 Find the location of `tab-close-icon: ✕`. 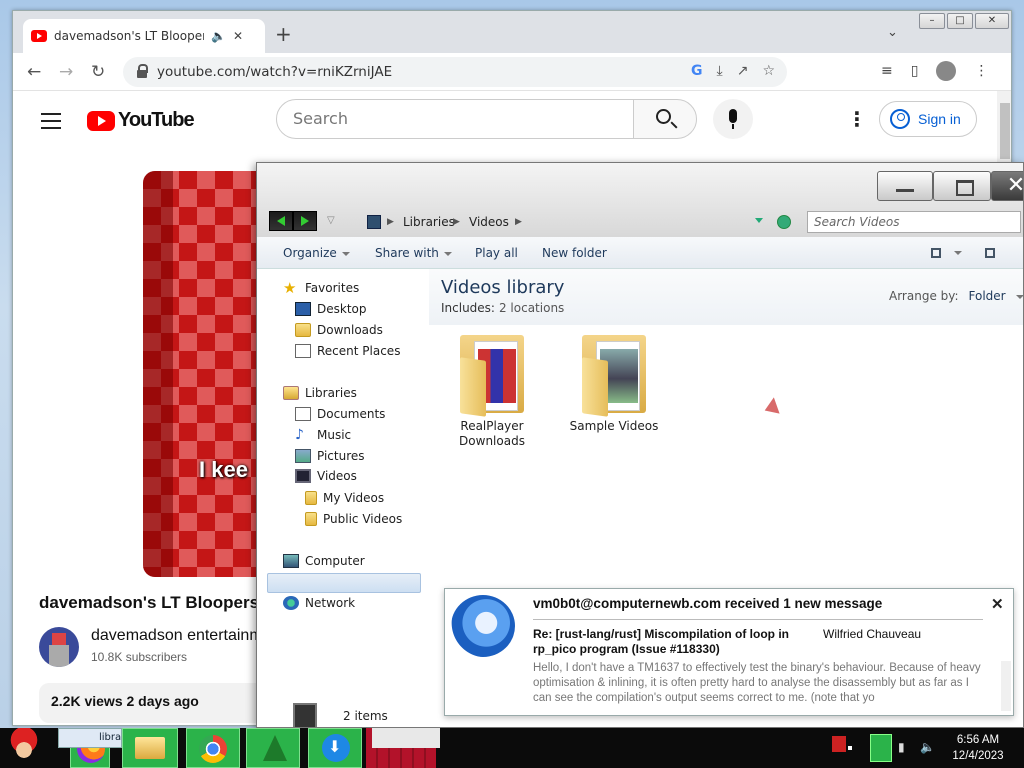

tab-close-icon: ✕ is located at coordinates (238, 36).